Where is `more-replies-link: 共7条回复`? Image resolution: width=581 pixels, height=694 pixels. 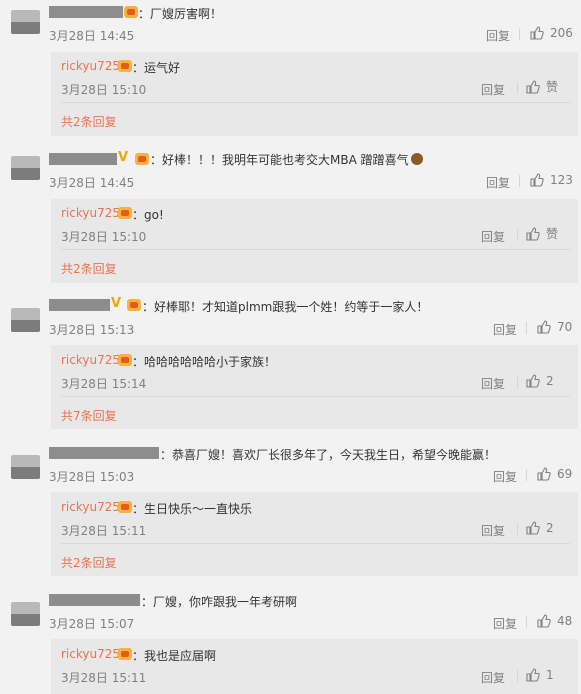
more-replies-link: 共7条回复 is located at coordinates (89, 415).